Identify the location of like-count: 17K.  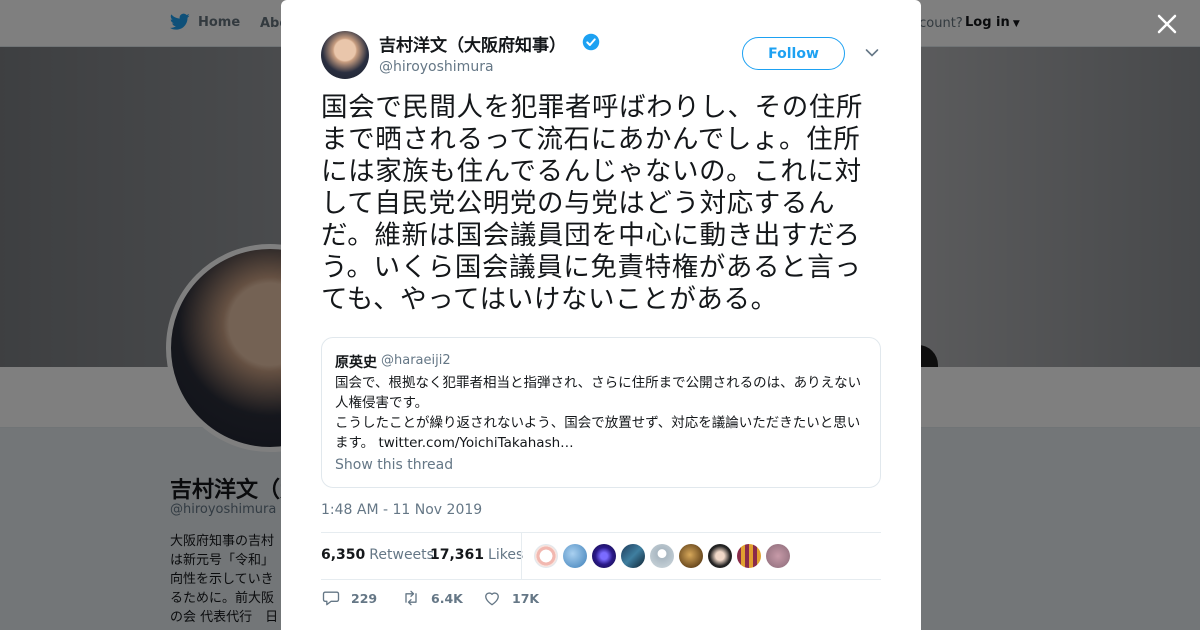
(526, 598).